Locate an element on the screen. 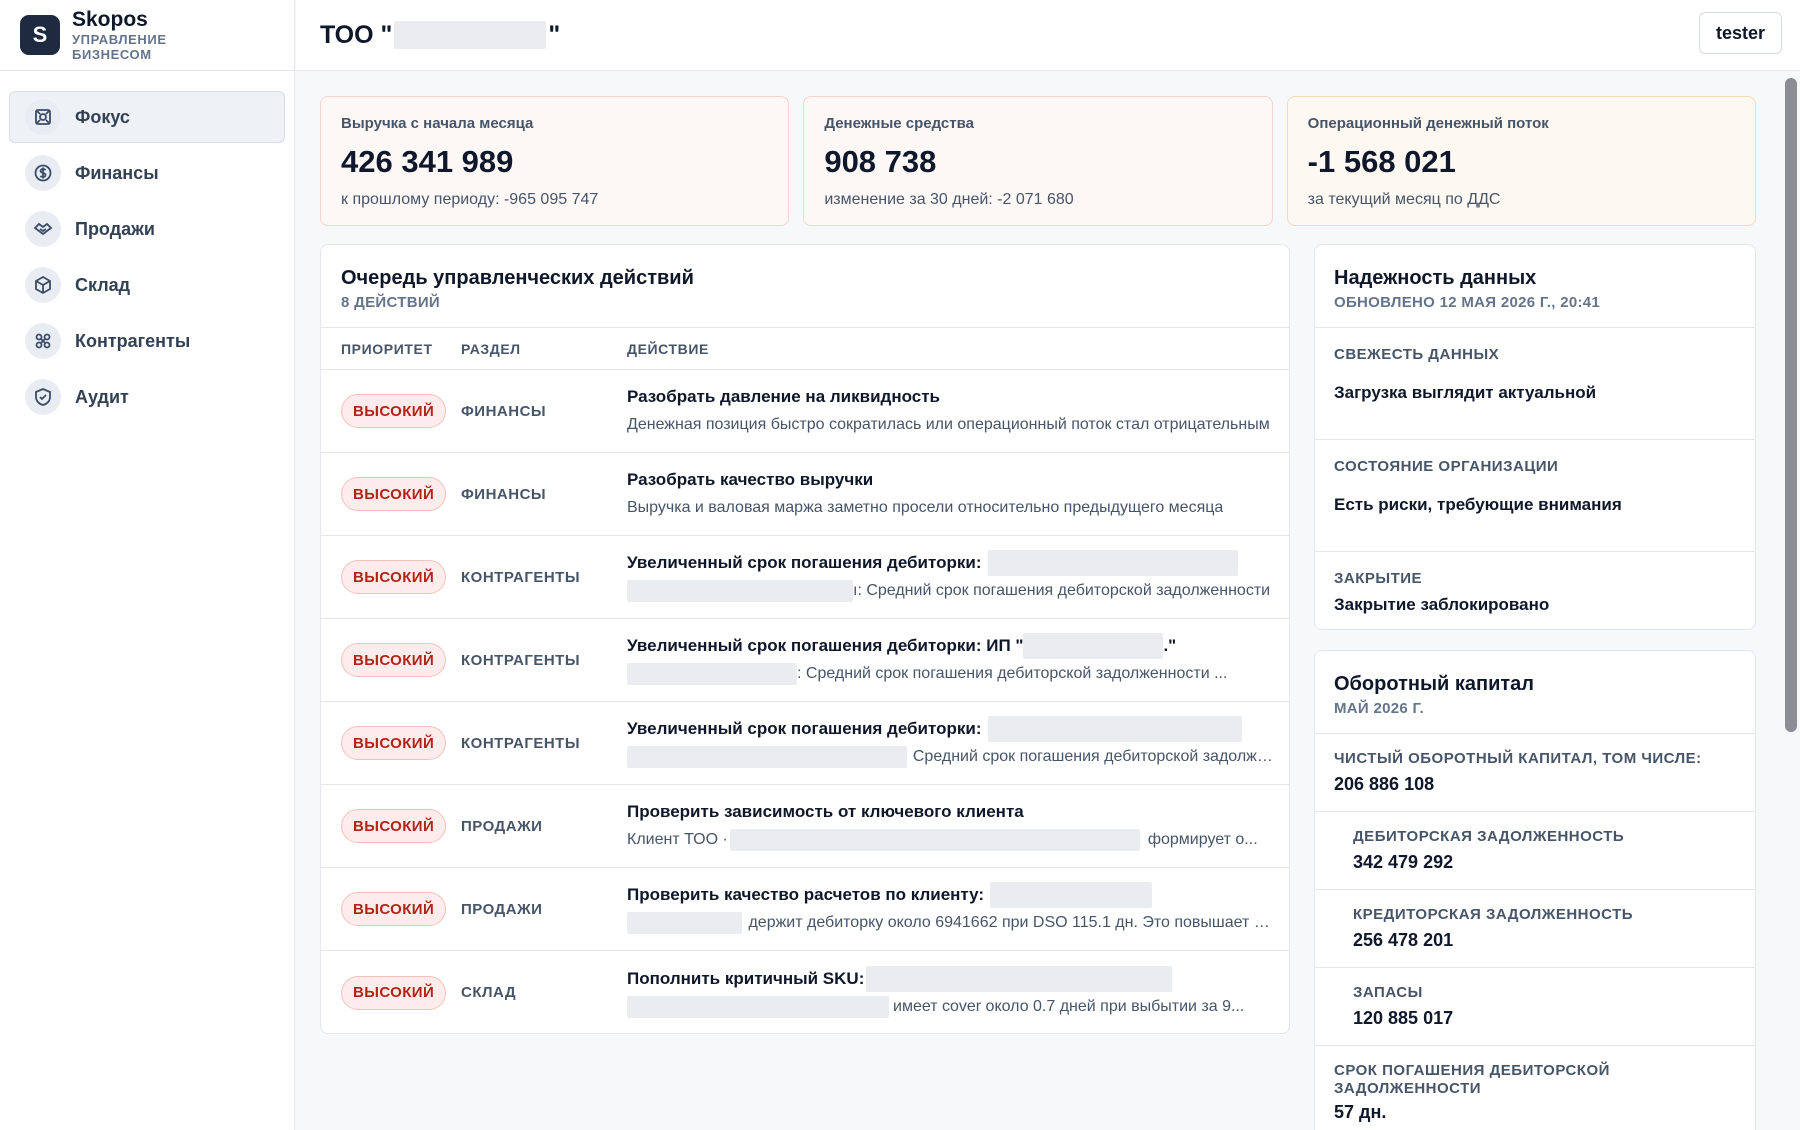  action-title-suffix: ." is located at coordinates (1170, 645).